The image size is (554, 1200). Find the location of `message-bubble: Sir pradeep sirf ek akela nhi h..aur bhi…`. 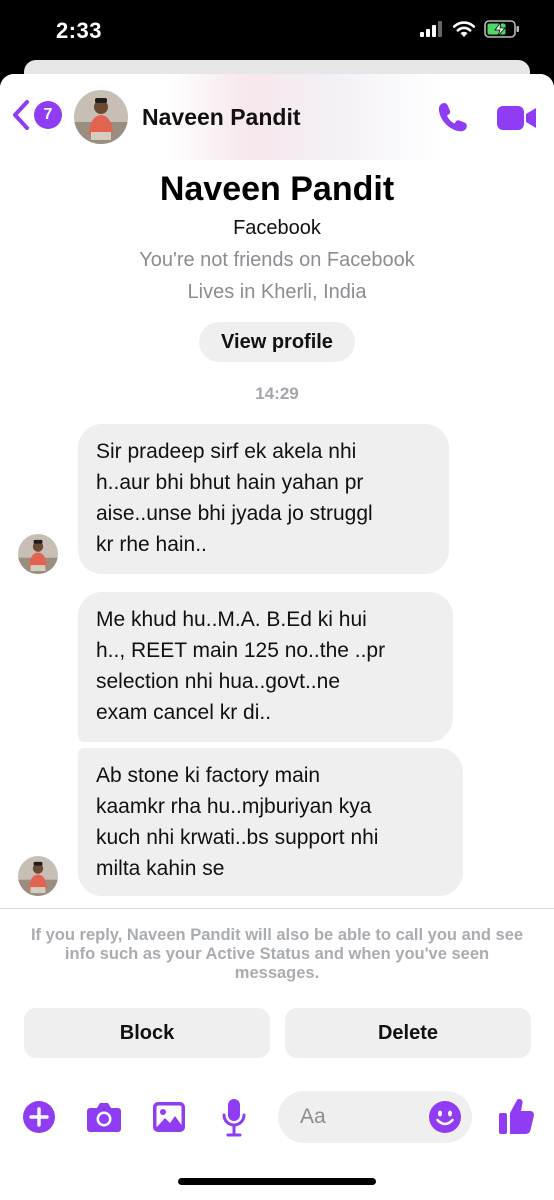

message-bubble: Sir pradeep sirf ek akela nhi h..aur bhi… is located at coordinates (263, 499).